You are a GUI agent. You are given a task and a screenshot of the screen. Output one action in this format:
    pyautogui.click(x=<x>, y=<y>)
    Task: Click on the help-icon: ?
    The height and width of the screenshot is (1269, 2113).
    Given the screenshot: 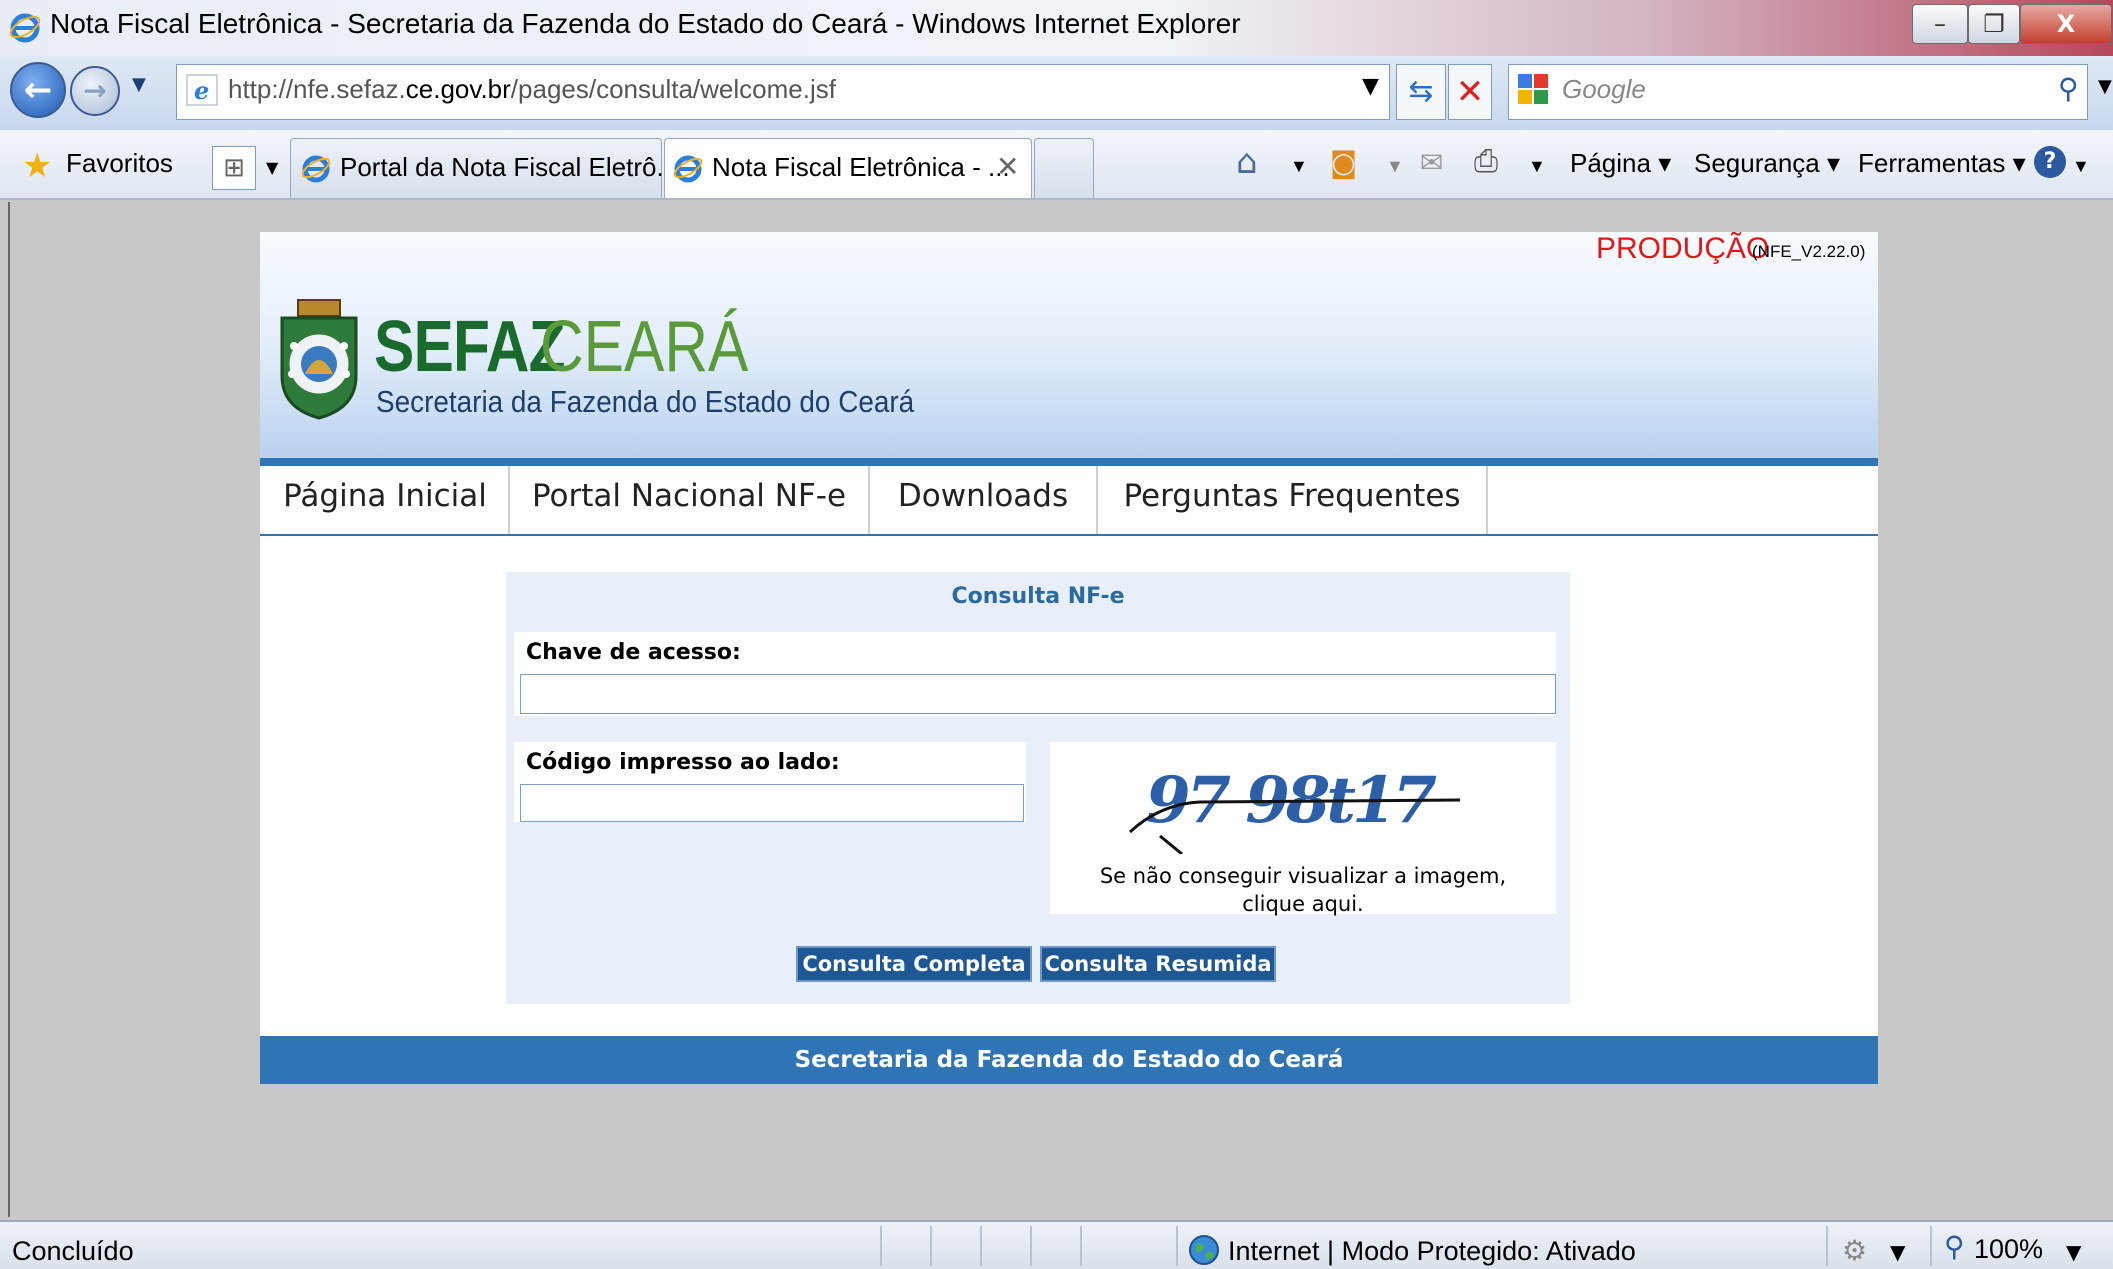 What is the action you would take?
    pyautogui.click(x=2050, y=162)
    